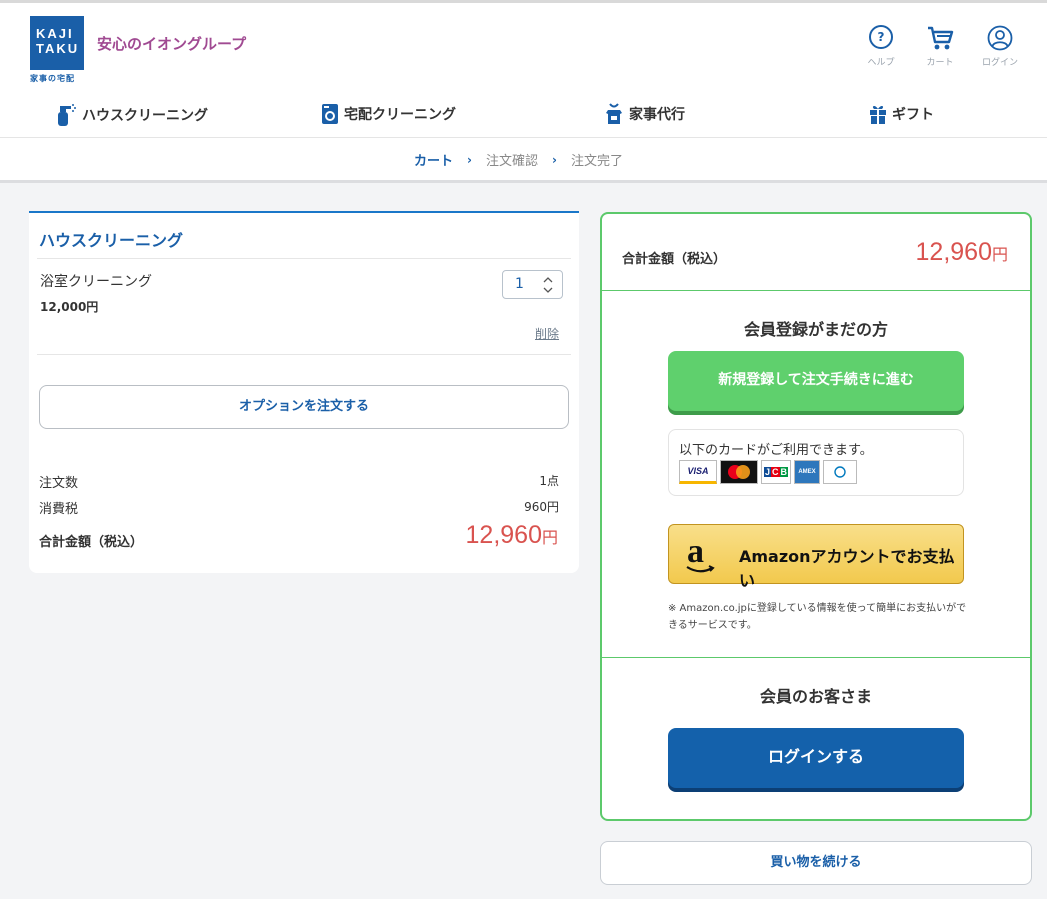 This screenshot has width=1047, height=899. Describe the element at coordinates (299, 481) in the screenshot. I see `summary-row-count: 注文数 1点` at that location.